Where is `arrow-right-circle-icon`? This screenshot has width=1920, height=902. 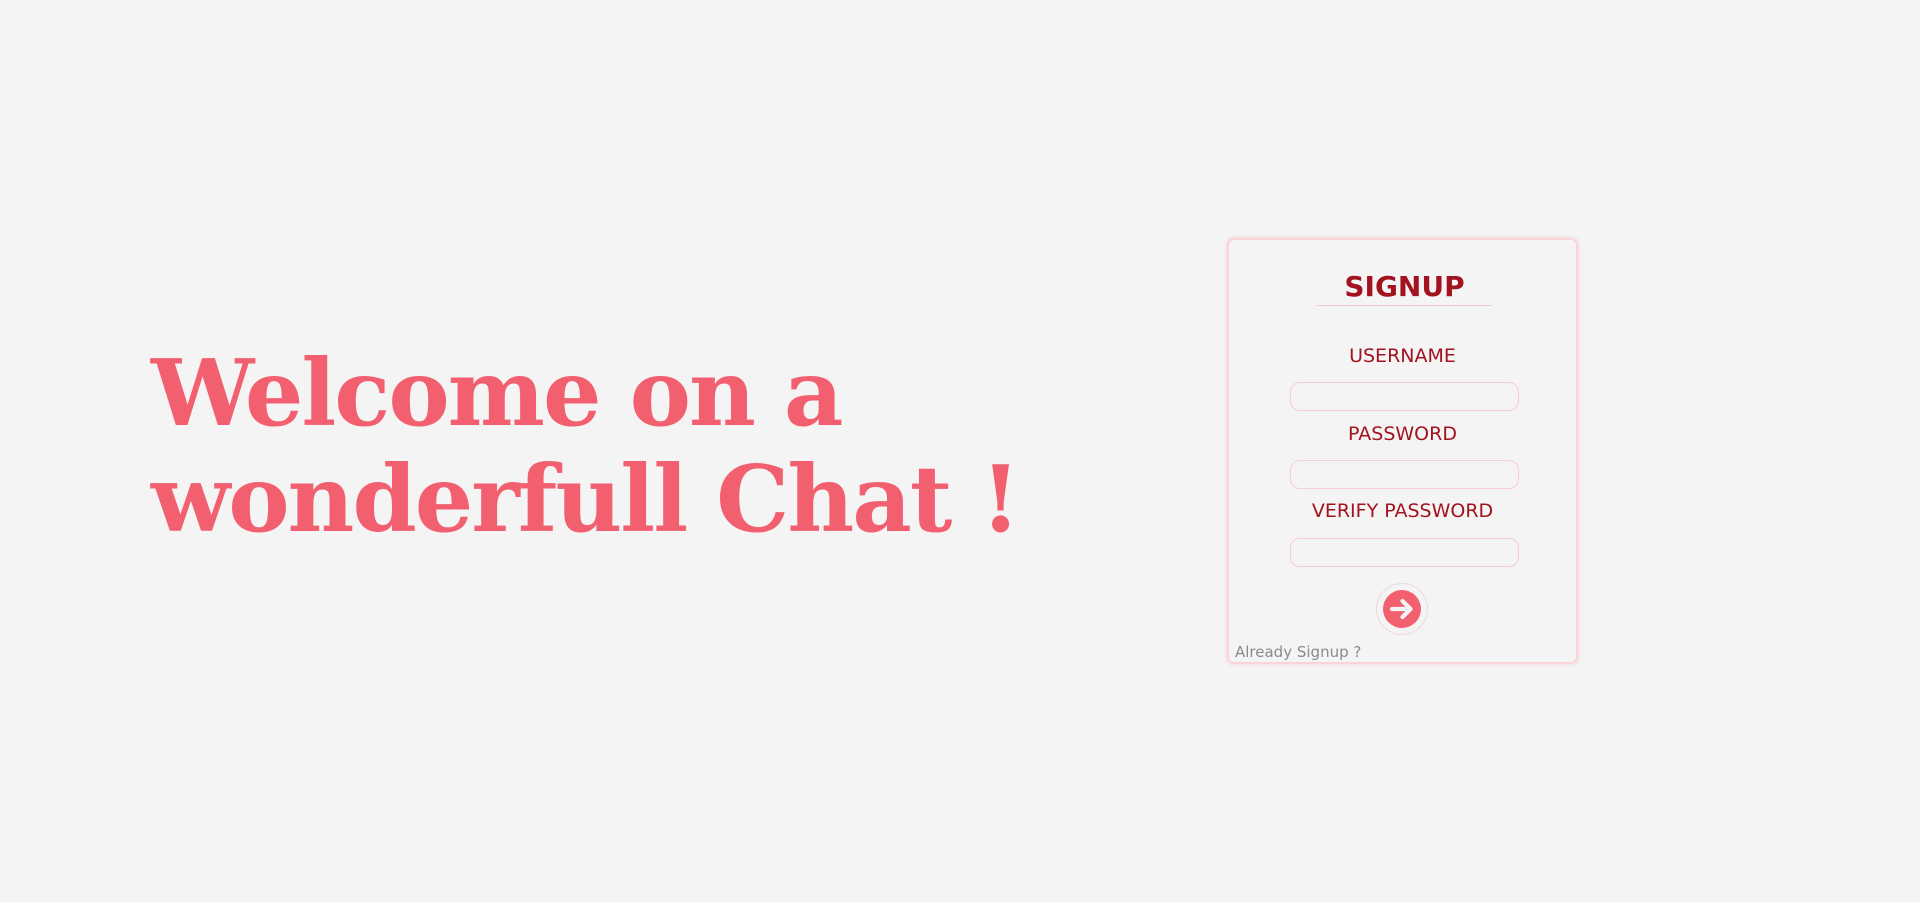 arrow-right-circle-icon is located at coordinates (1402, 609).